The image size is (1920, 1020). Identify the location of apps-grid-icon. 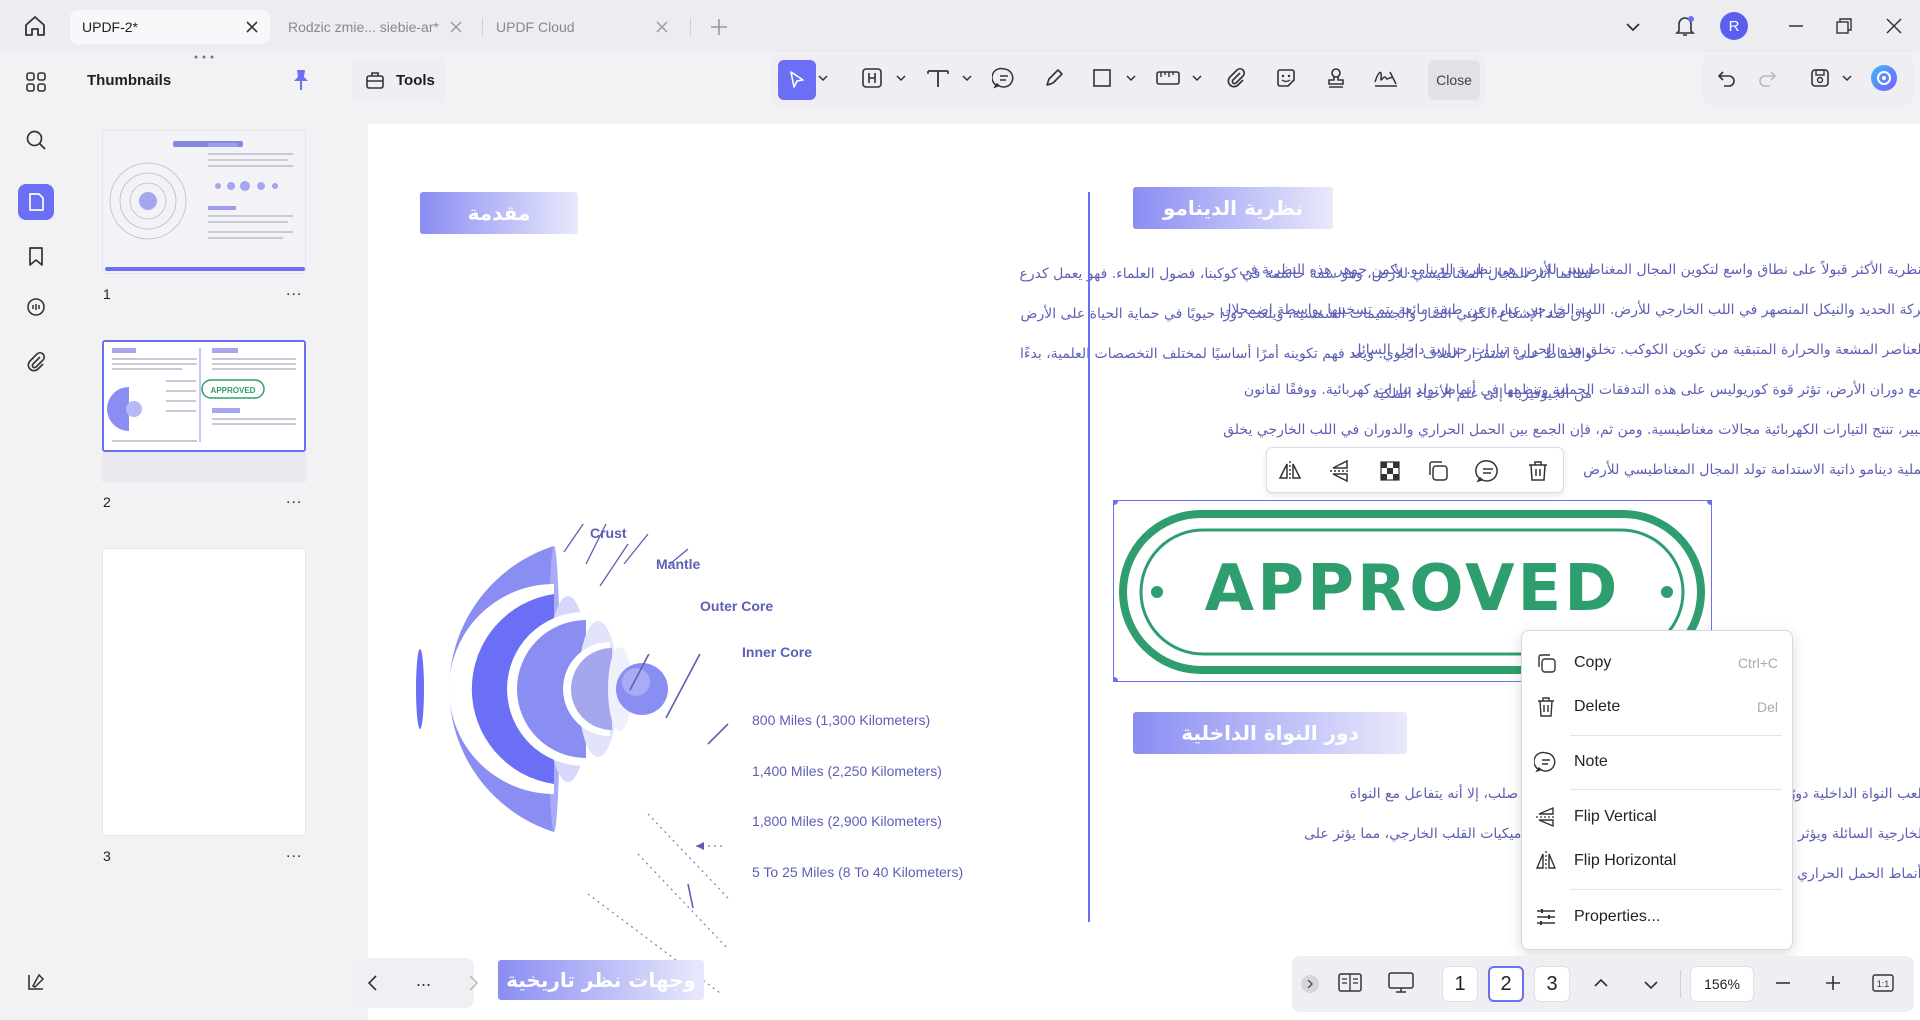
(36, 82).